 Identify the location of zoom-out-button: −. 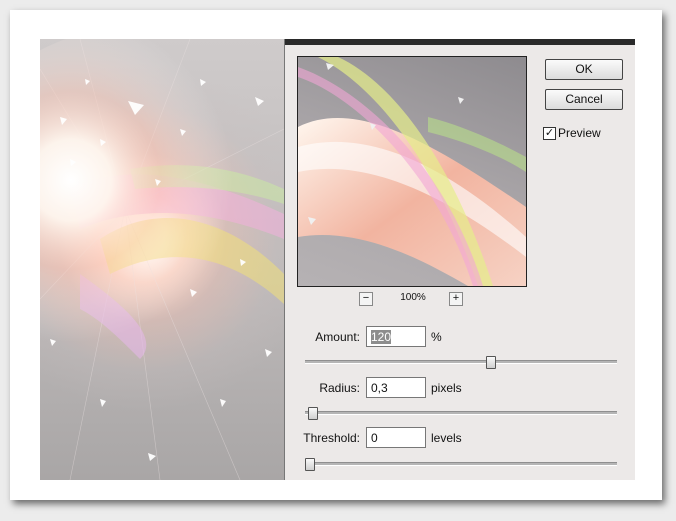
(366, 299).